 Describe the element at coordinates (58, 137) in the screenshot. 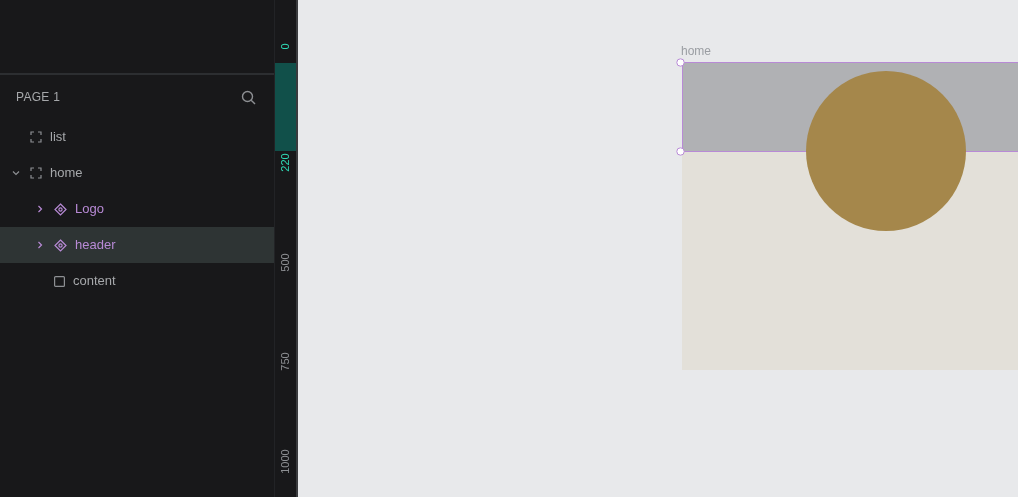

I see `layer-name: list` at that location.